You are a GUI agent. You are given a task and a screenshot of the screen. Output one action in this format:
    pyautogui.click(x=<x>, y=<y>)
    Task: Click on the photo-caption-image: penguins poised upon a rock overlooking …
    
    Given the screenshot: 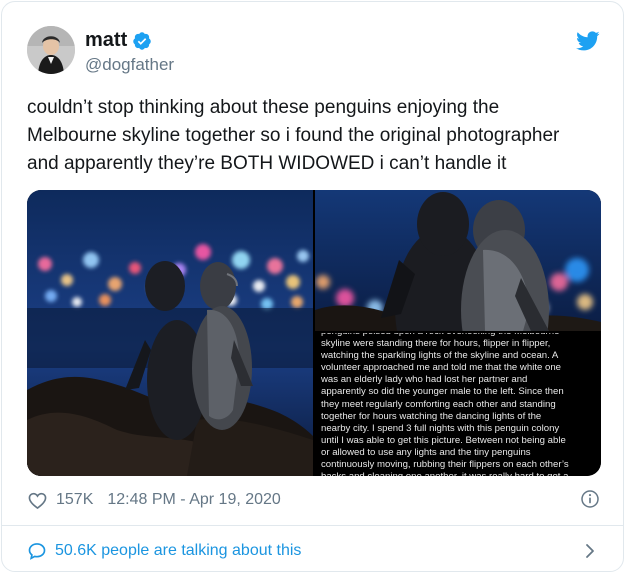 What is the action you would take?
    pyautogui.click(x=458, y=404)
    